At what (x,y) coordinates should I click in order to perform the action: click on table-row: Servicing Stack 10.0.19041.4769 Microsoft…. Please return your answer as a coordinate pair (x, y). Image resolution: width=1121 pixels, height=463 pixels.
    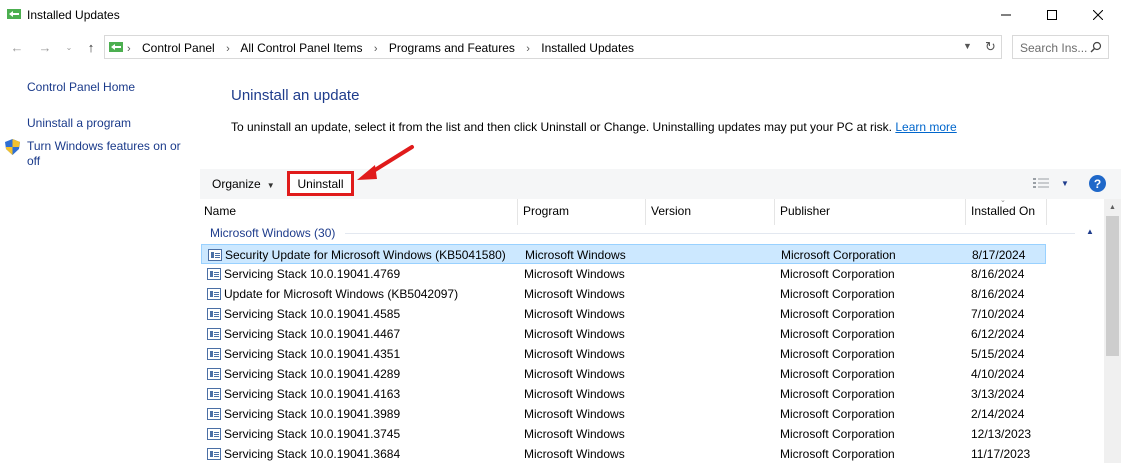
    Looking at the image, I should click on (623, 274).